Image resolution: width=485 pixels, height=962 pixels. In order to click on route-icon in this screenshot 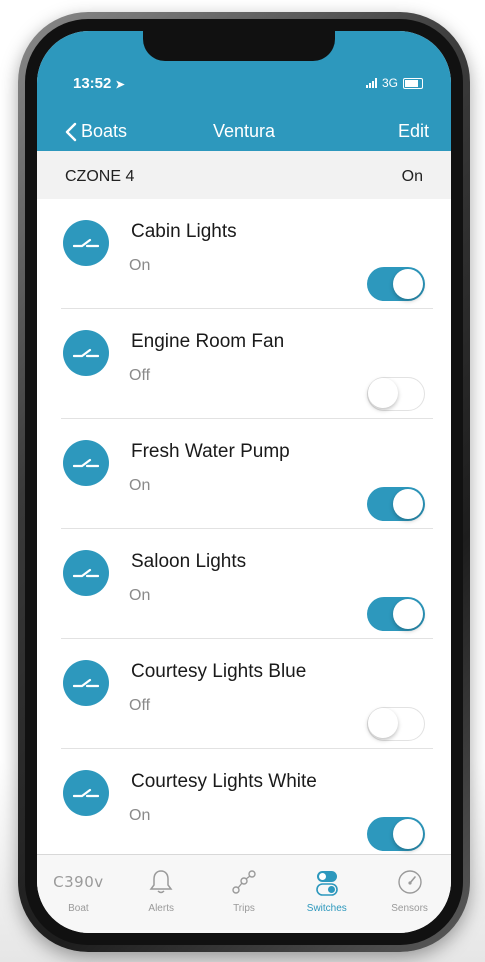, I will do `click(244, 882)`.